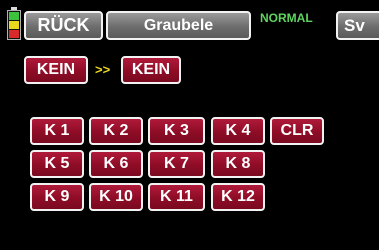  I want to click on channel-k5-button: K 5, so click(57, 164).